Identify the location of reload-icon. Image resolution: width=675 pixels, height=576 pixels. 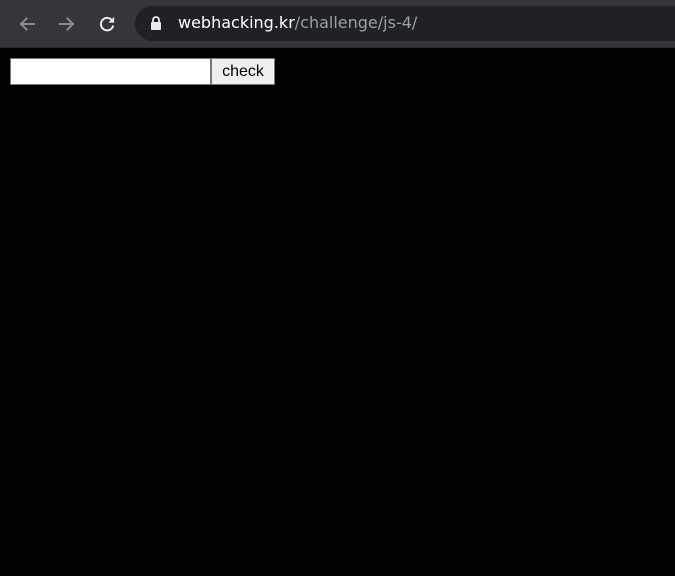
(107, 24).